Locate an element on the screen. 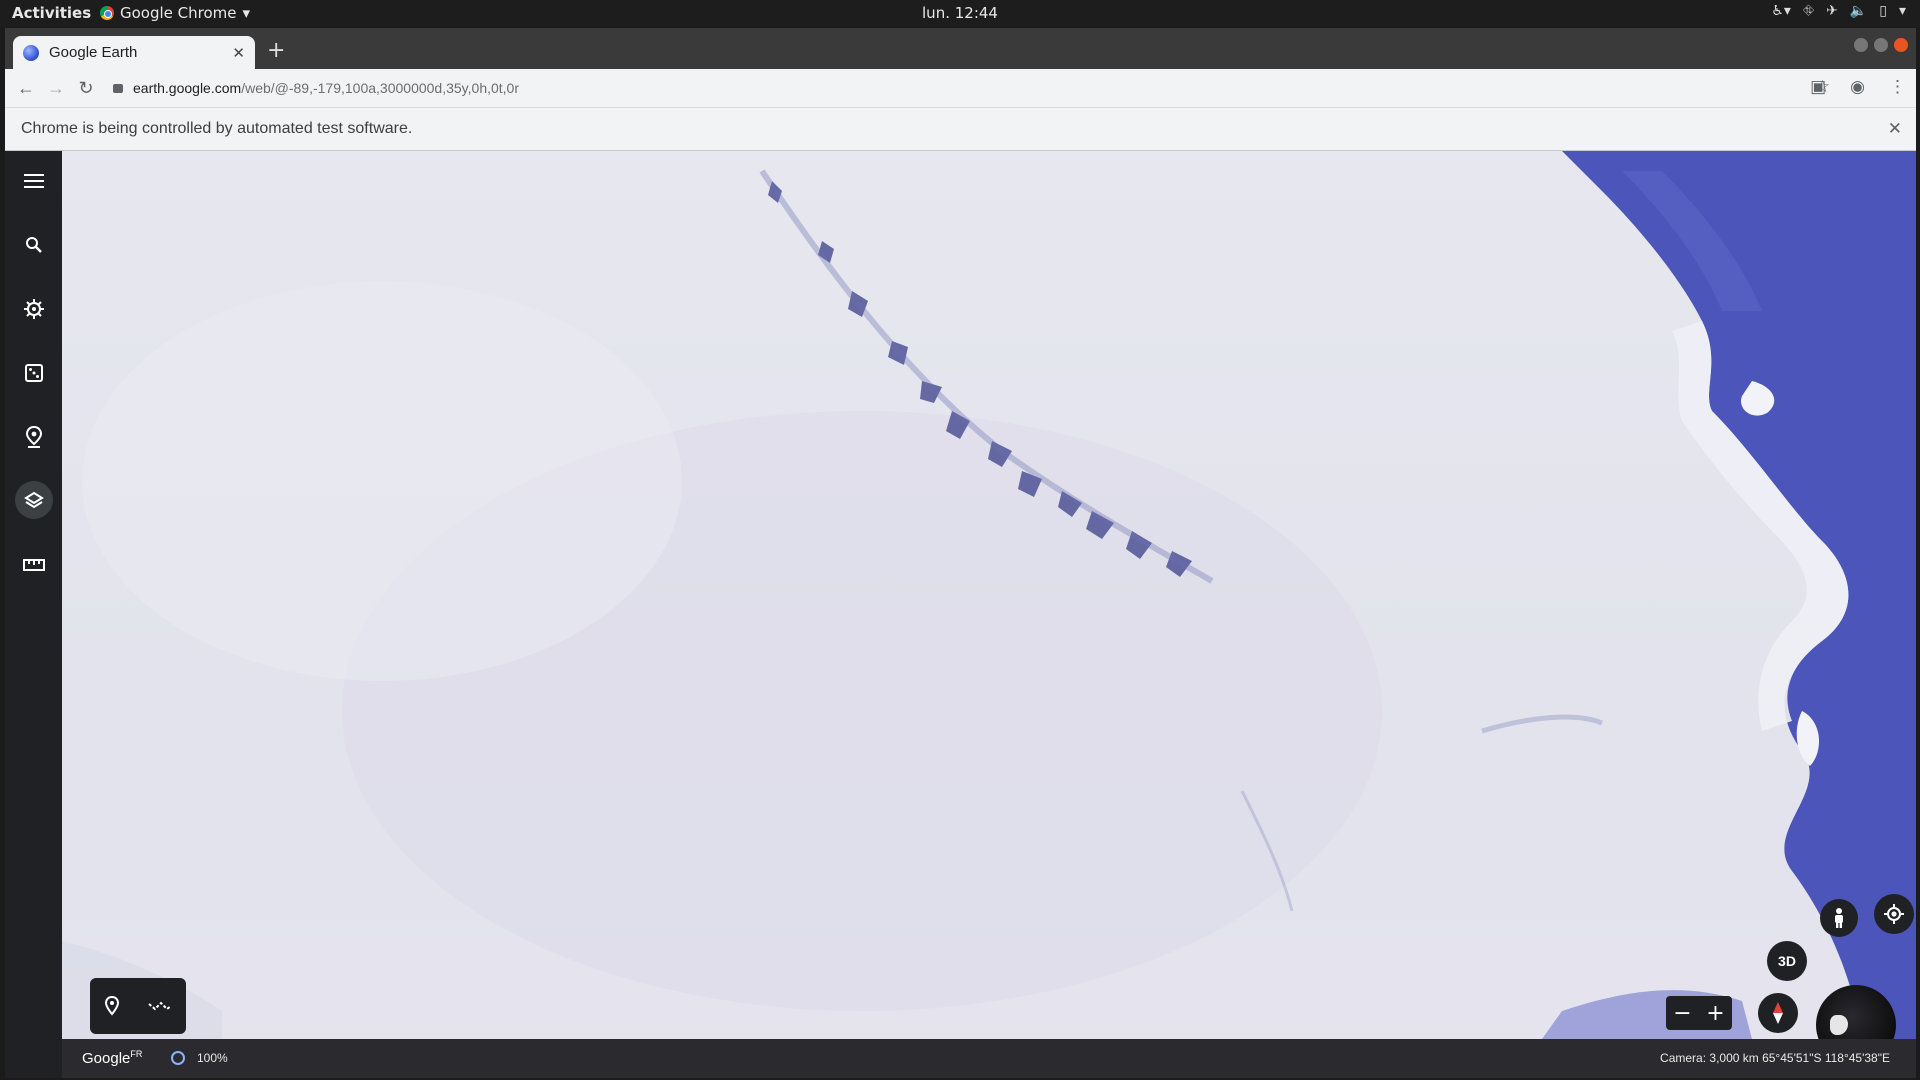 Image resolution: width=1920 pixels, height=1080 pixels. pegman-button is located at coordinates (1839, 918).